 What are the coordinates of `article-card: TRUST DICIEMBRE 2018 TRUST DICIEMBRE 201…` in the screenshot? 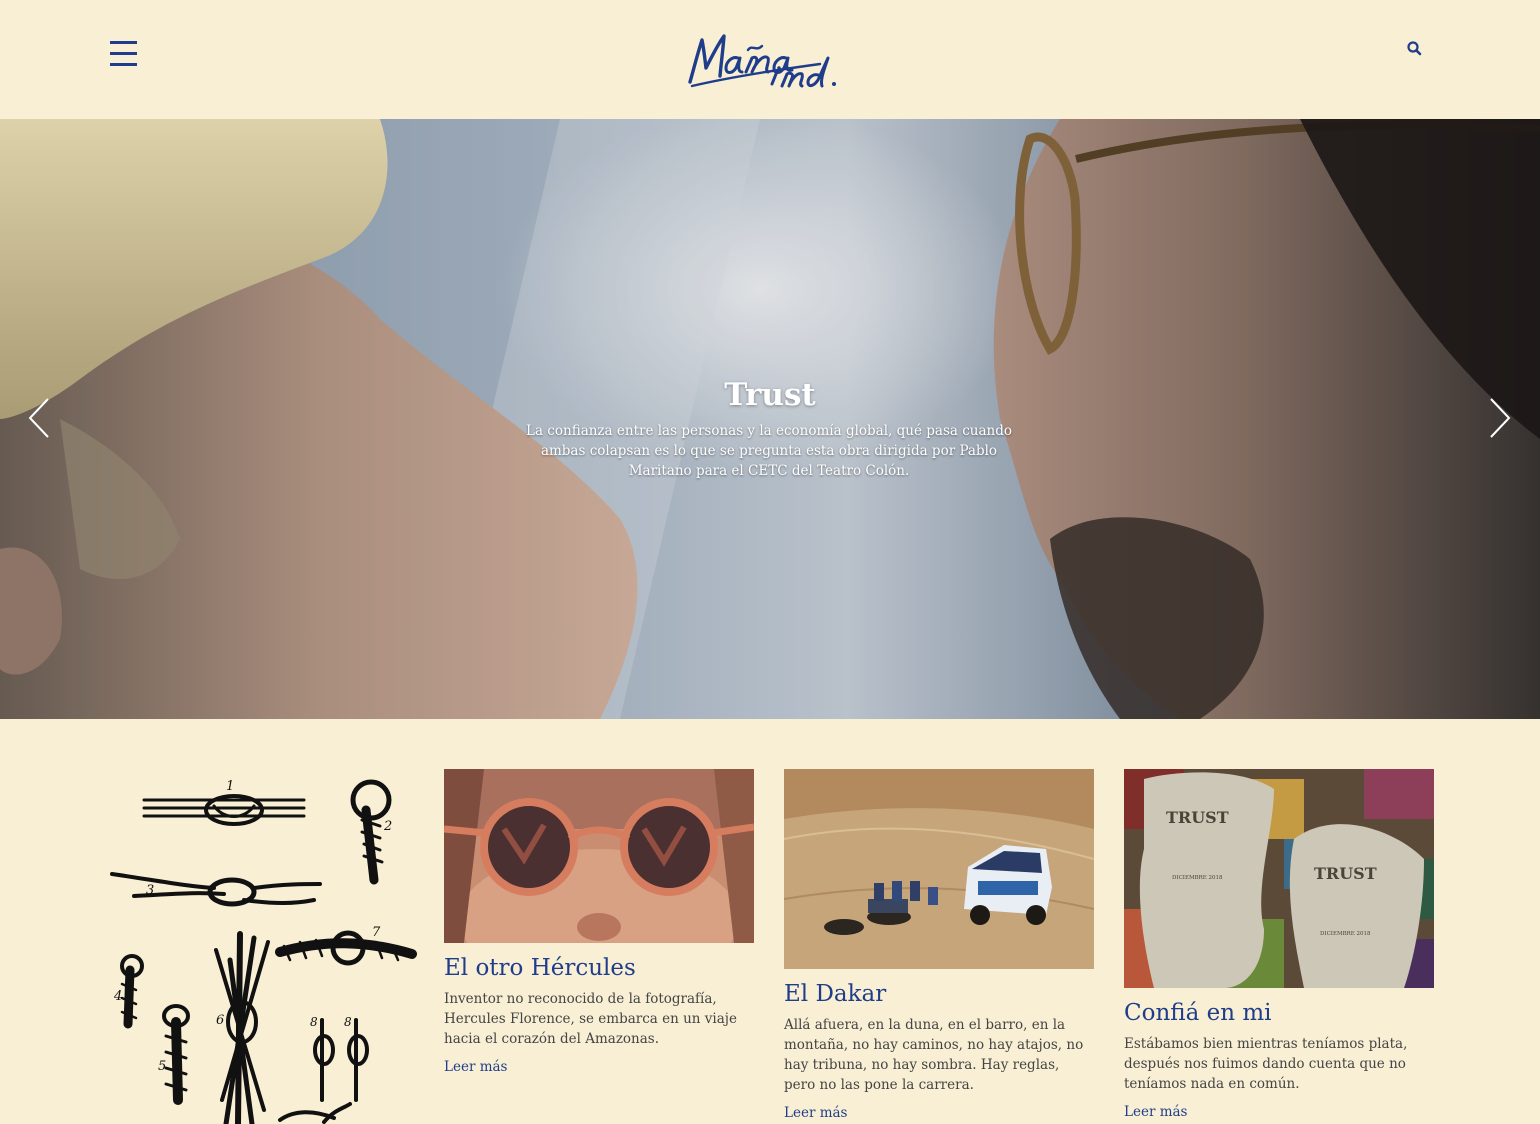 It's located at (1279, 944).